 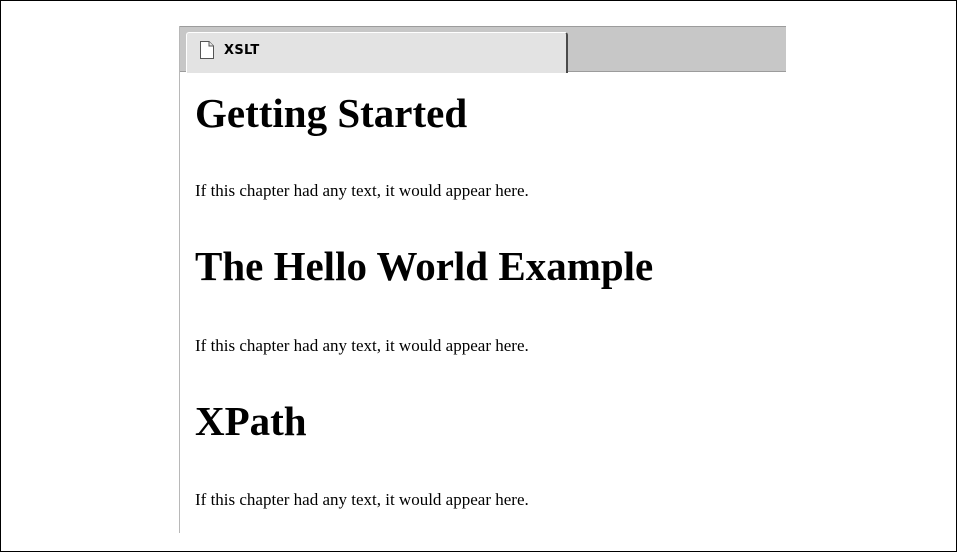 What do you see at coordinates (377, 52) in the screenshot?
I see `tab-xslt: XSLT` at bounding box center [377, 52].